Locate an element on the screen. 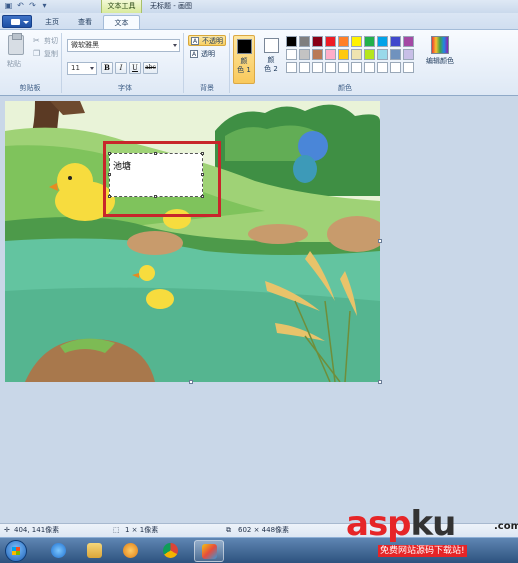 The height and width of the screenshot is (563, 518). paint-menu-button is located at coordinates (17, 21).